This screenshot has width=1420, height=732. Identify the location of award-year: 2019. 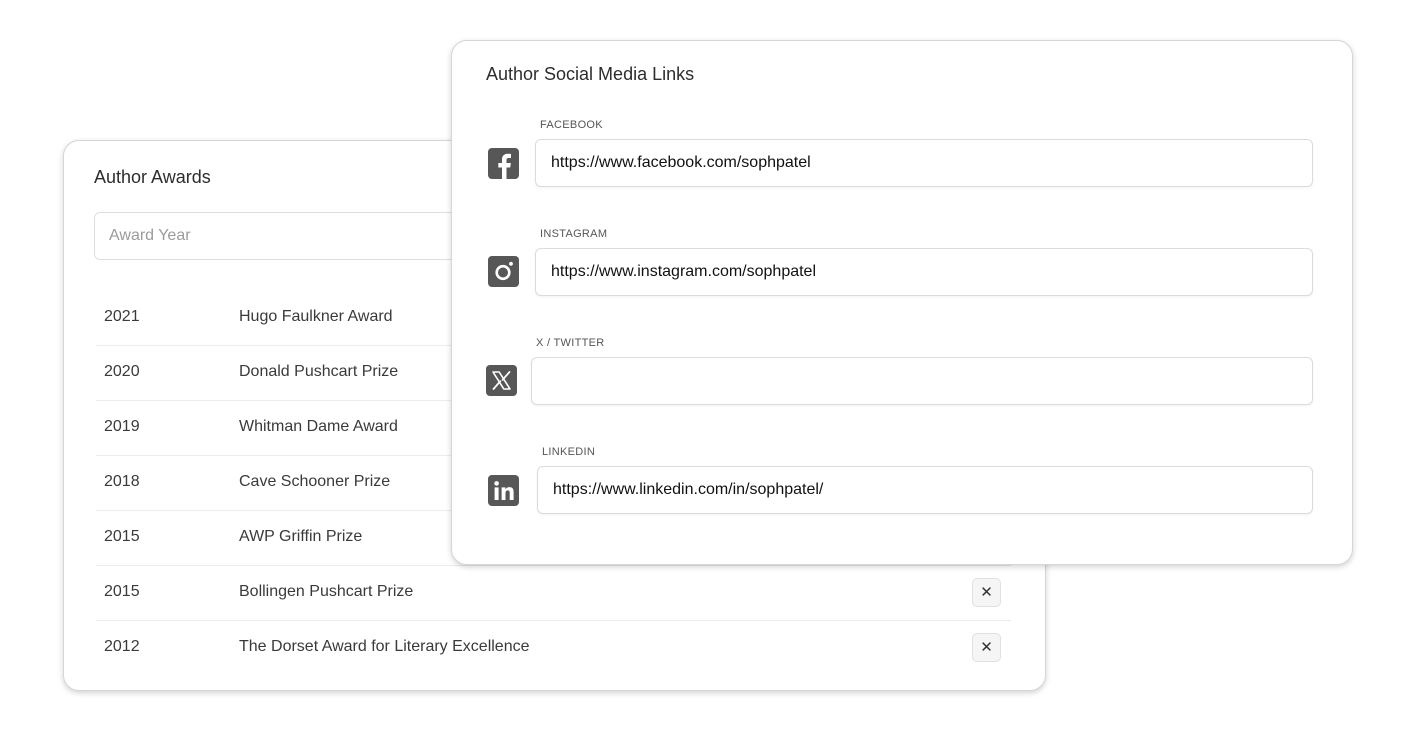
(122, 426).